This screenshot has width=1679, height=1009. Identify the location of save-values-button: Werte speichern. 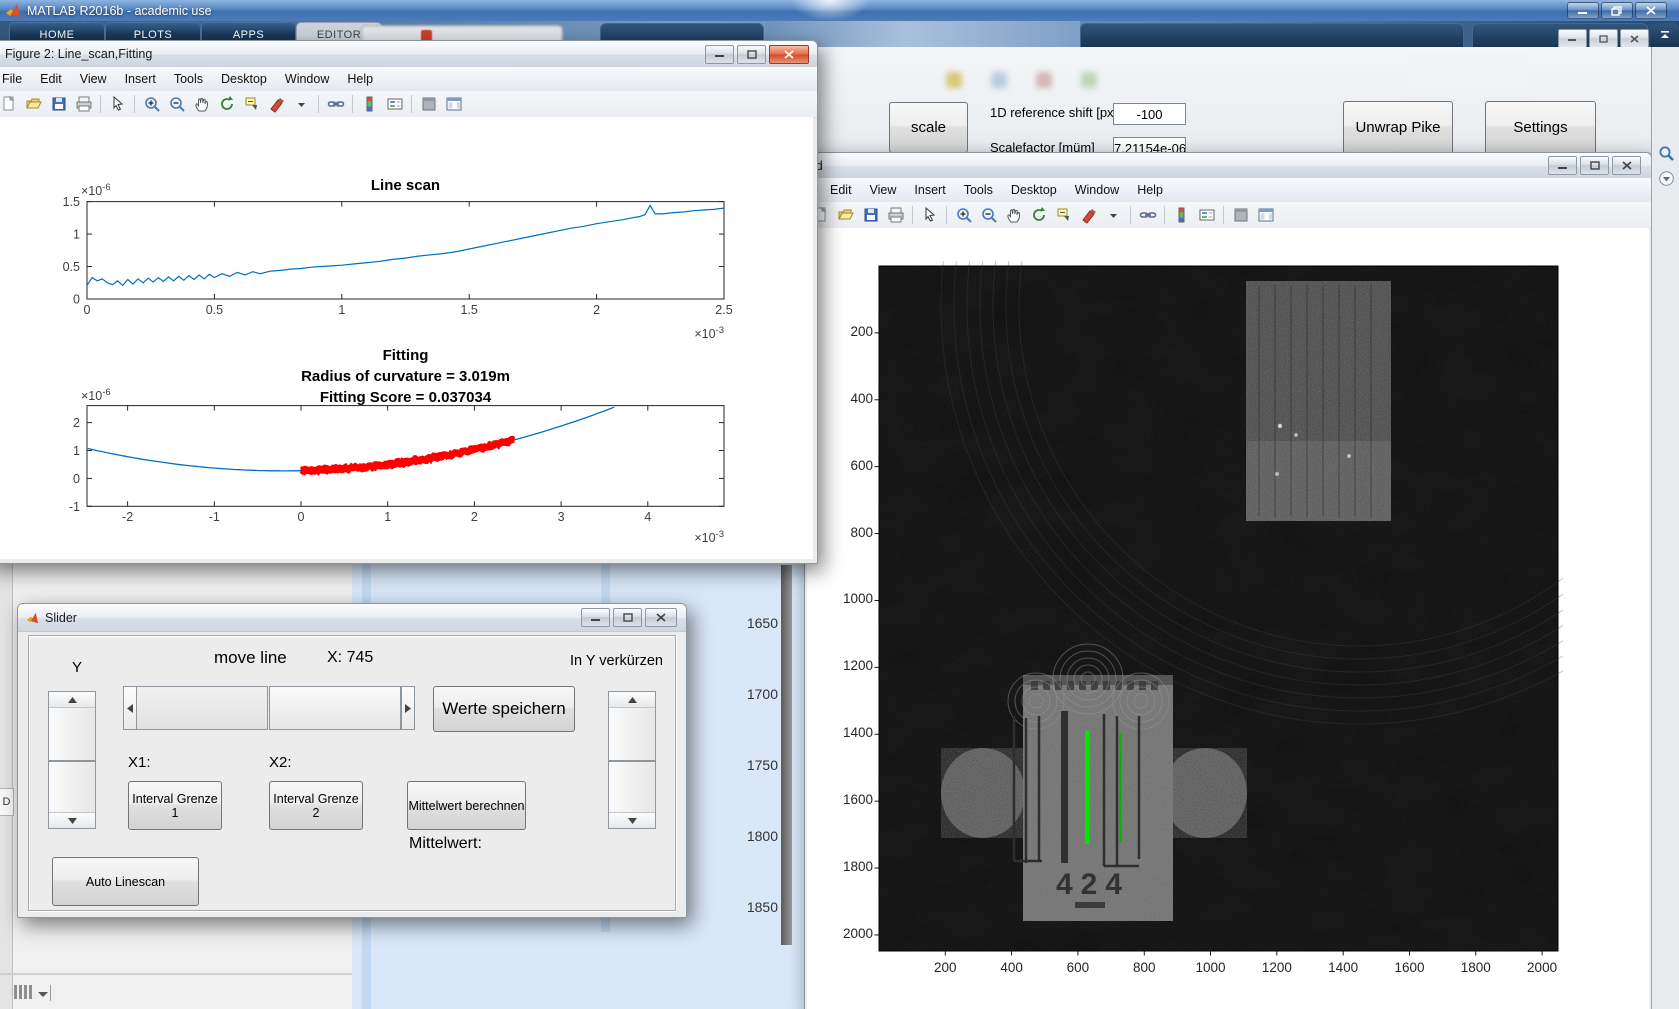
(504, 709).